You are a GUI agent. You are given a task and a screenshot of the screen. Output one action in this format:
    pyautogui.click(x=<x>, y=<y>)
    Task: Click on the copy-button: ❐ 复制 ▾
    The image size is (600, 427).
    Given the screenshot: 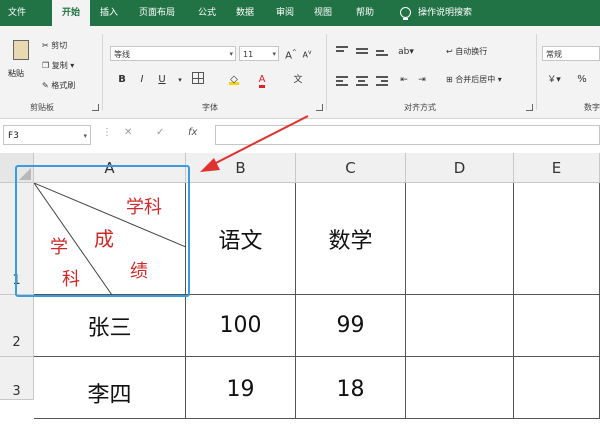 What is the action you would take?
    pyautogui.click(x=58, y=65)
    